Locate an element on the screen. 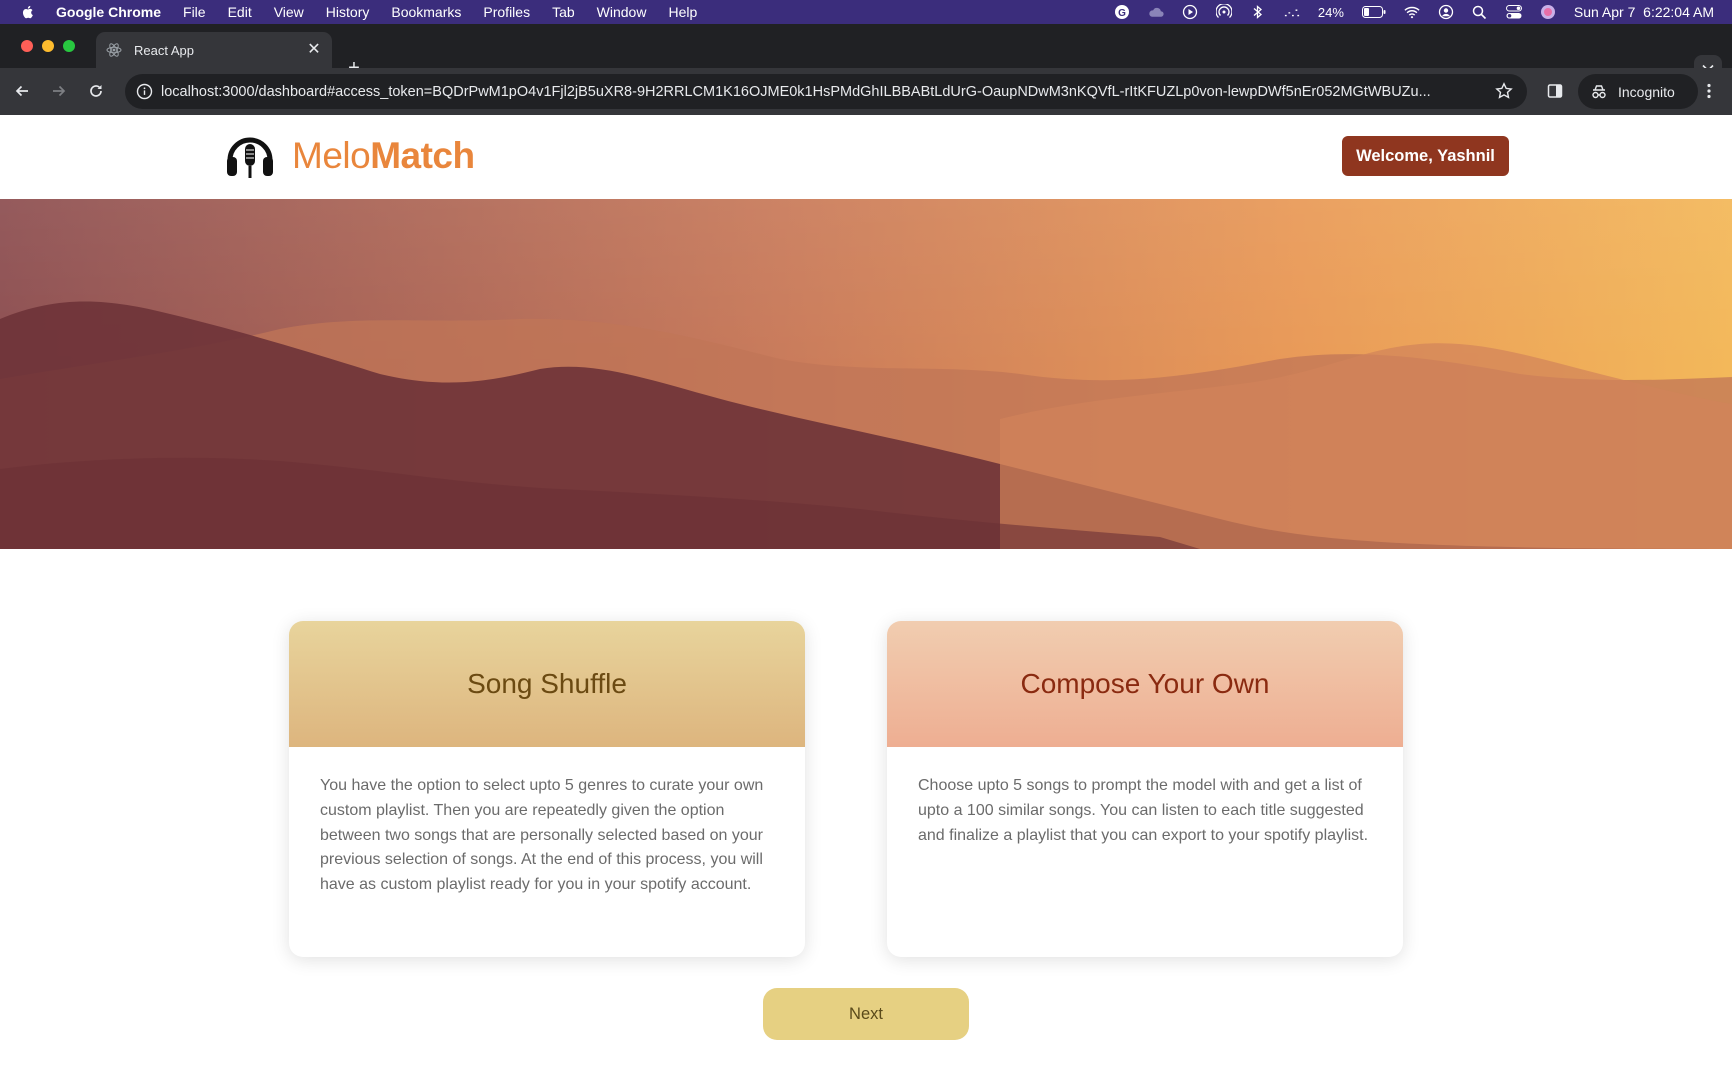  site-header: MeloMatch Welcome, Yashnil is located at coordinates (866, 157).